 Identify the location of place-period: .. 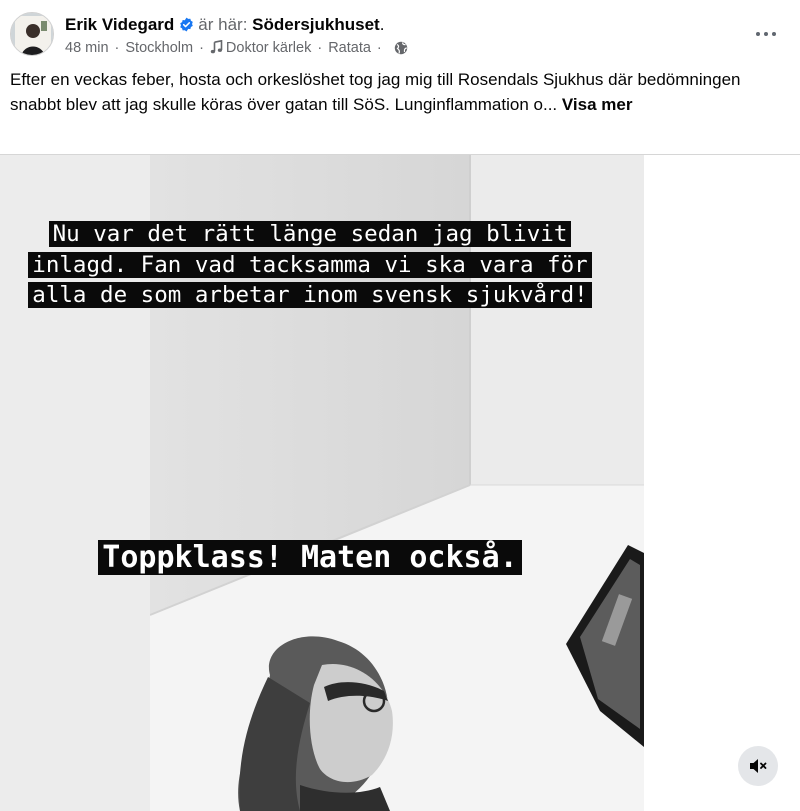
(382, 24).